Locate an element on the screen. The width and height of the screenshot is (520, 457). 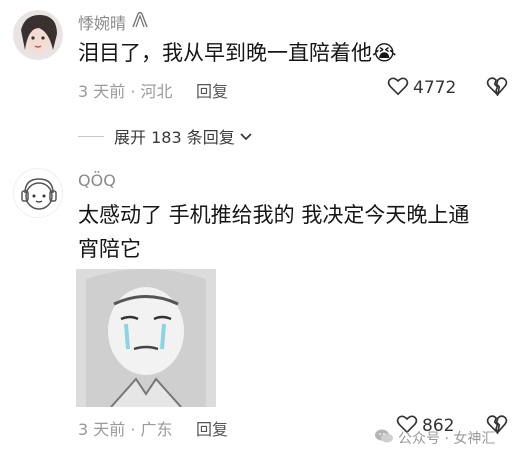
hands-icon is located at coordinates (140, 22).